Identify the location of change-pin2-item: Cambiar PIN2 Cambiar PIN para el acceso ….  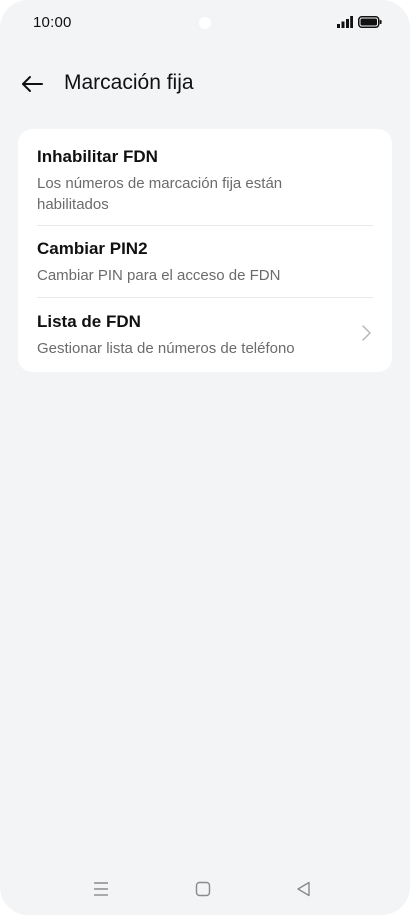
(205, 261).